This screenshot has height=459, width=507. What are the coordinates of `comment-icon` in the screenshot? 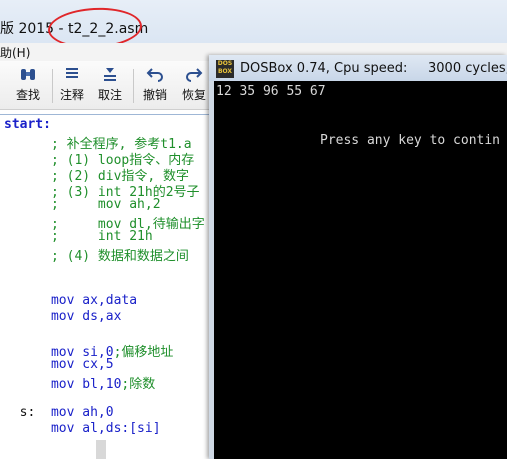 It's located at (72, 73).